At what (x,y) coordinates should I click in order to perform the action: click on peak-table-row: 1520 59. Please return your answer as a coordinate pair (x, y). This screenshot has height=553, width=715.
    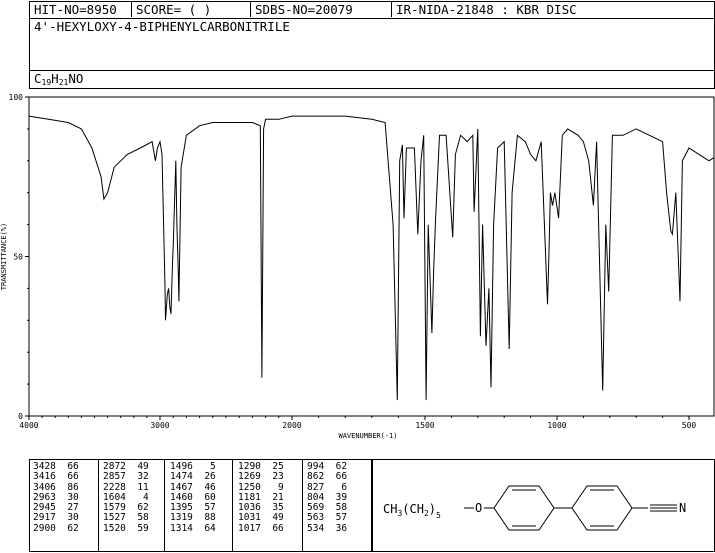
    Looking at the image, I should click on (126, 528).